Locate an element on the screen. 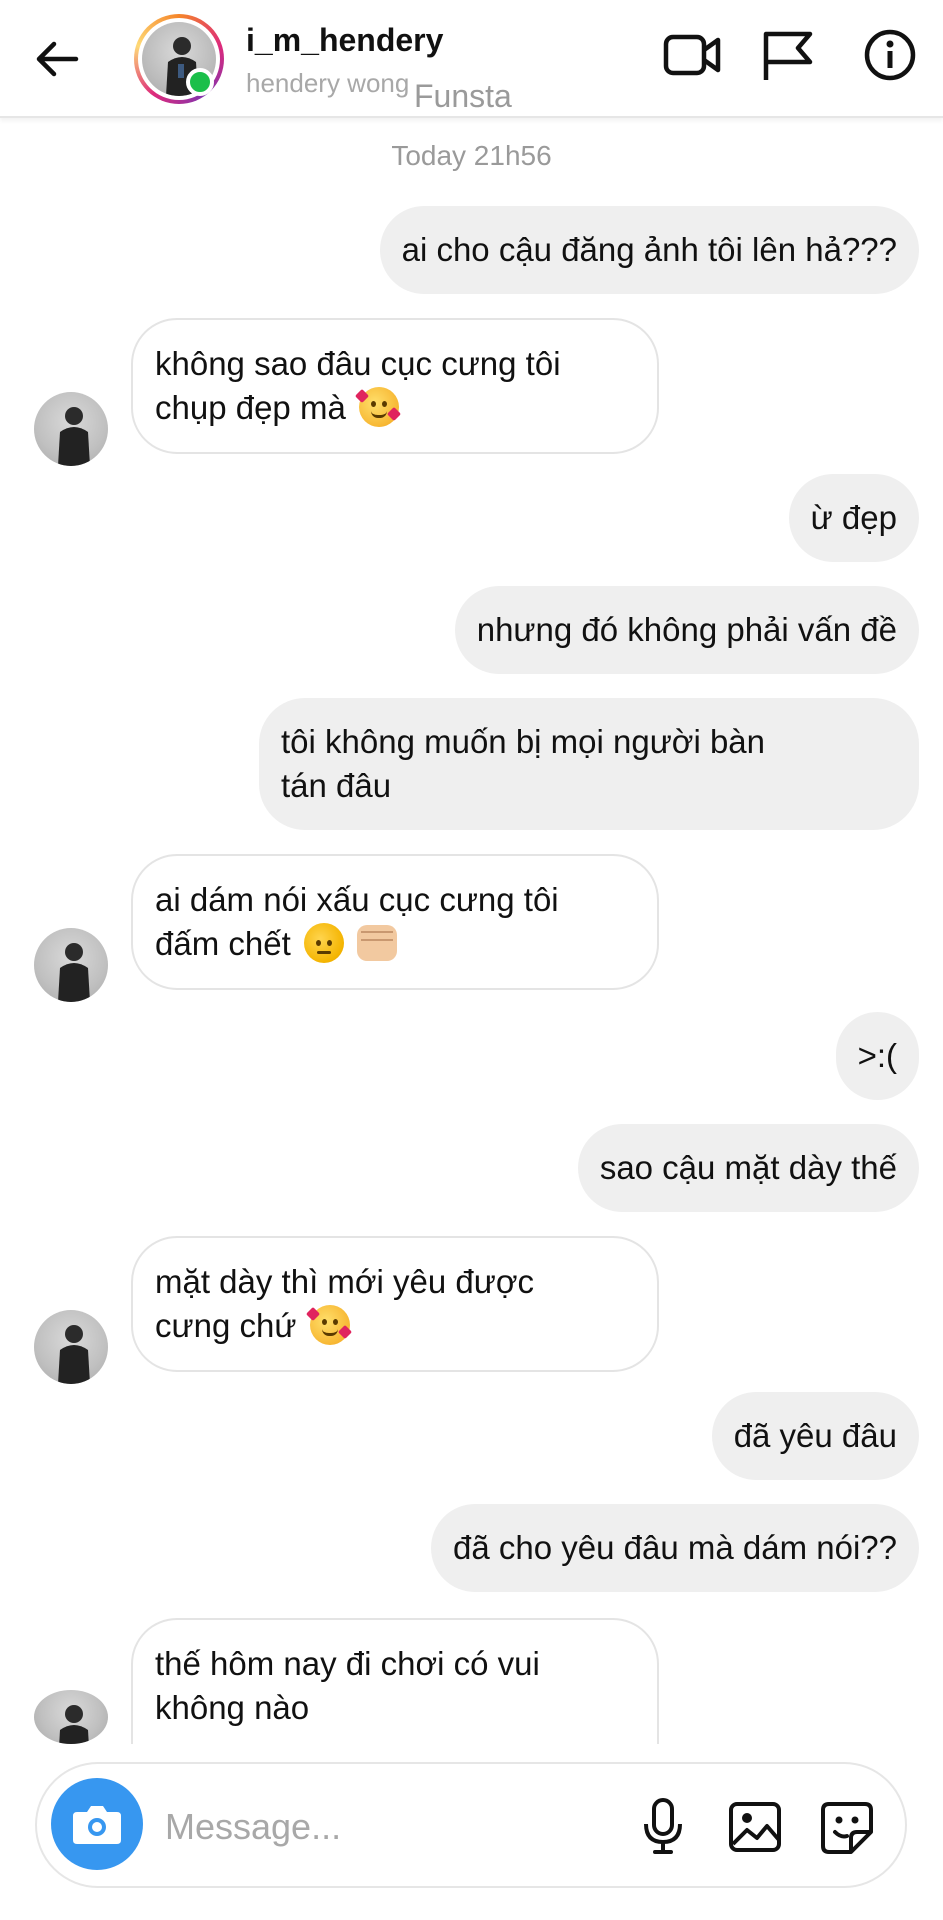  sticker-button is located at coordinates (847, 1826).